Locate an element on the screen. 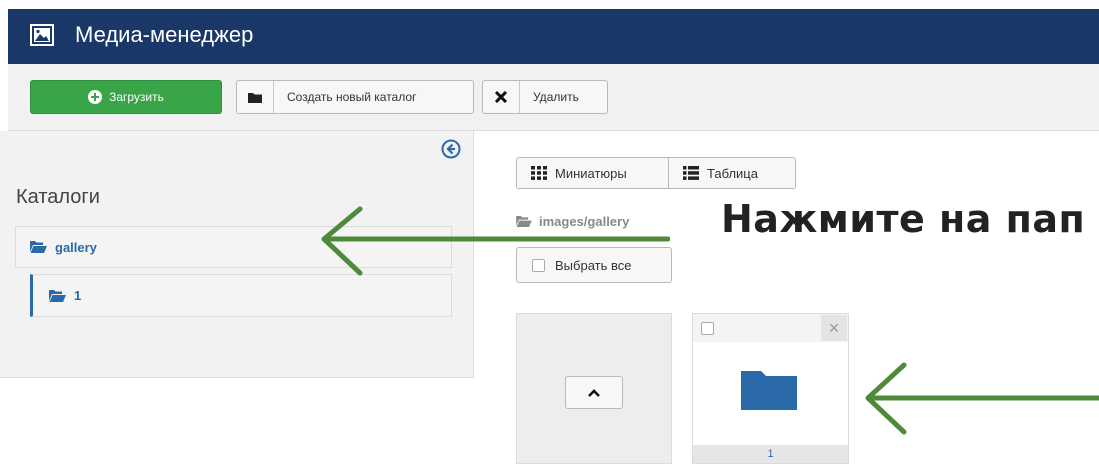  arrow-left-circle-icon is located at coordinates (451, 149).